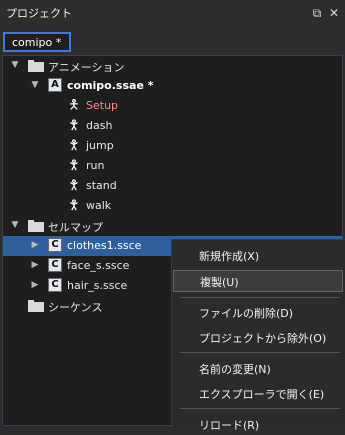 The width and height of the screenshot is (345, 435). Describe the element at coordinates (99, 205) in the screenshot. I see `animation-label: walk` at that location.